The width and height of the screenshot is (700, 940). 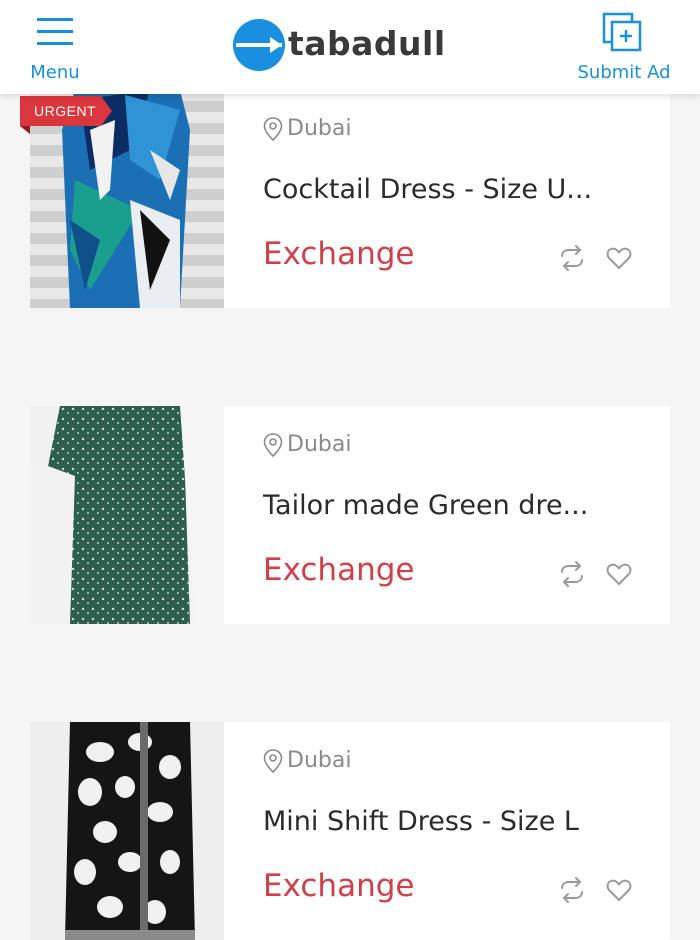 I want to click on app-header: Menu tabadull Submit Ad, so click(x=350, y=47).